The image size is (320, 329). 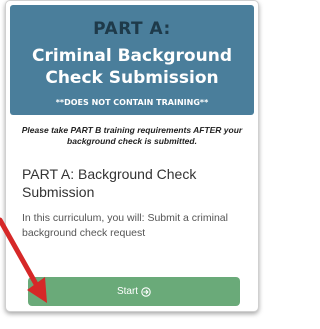 I want to click on banner-part-label: PART A:, so click(x=132, y=29).